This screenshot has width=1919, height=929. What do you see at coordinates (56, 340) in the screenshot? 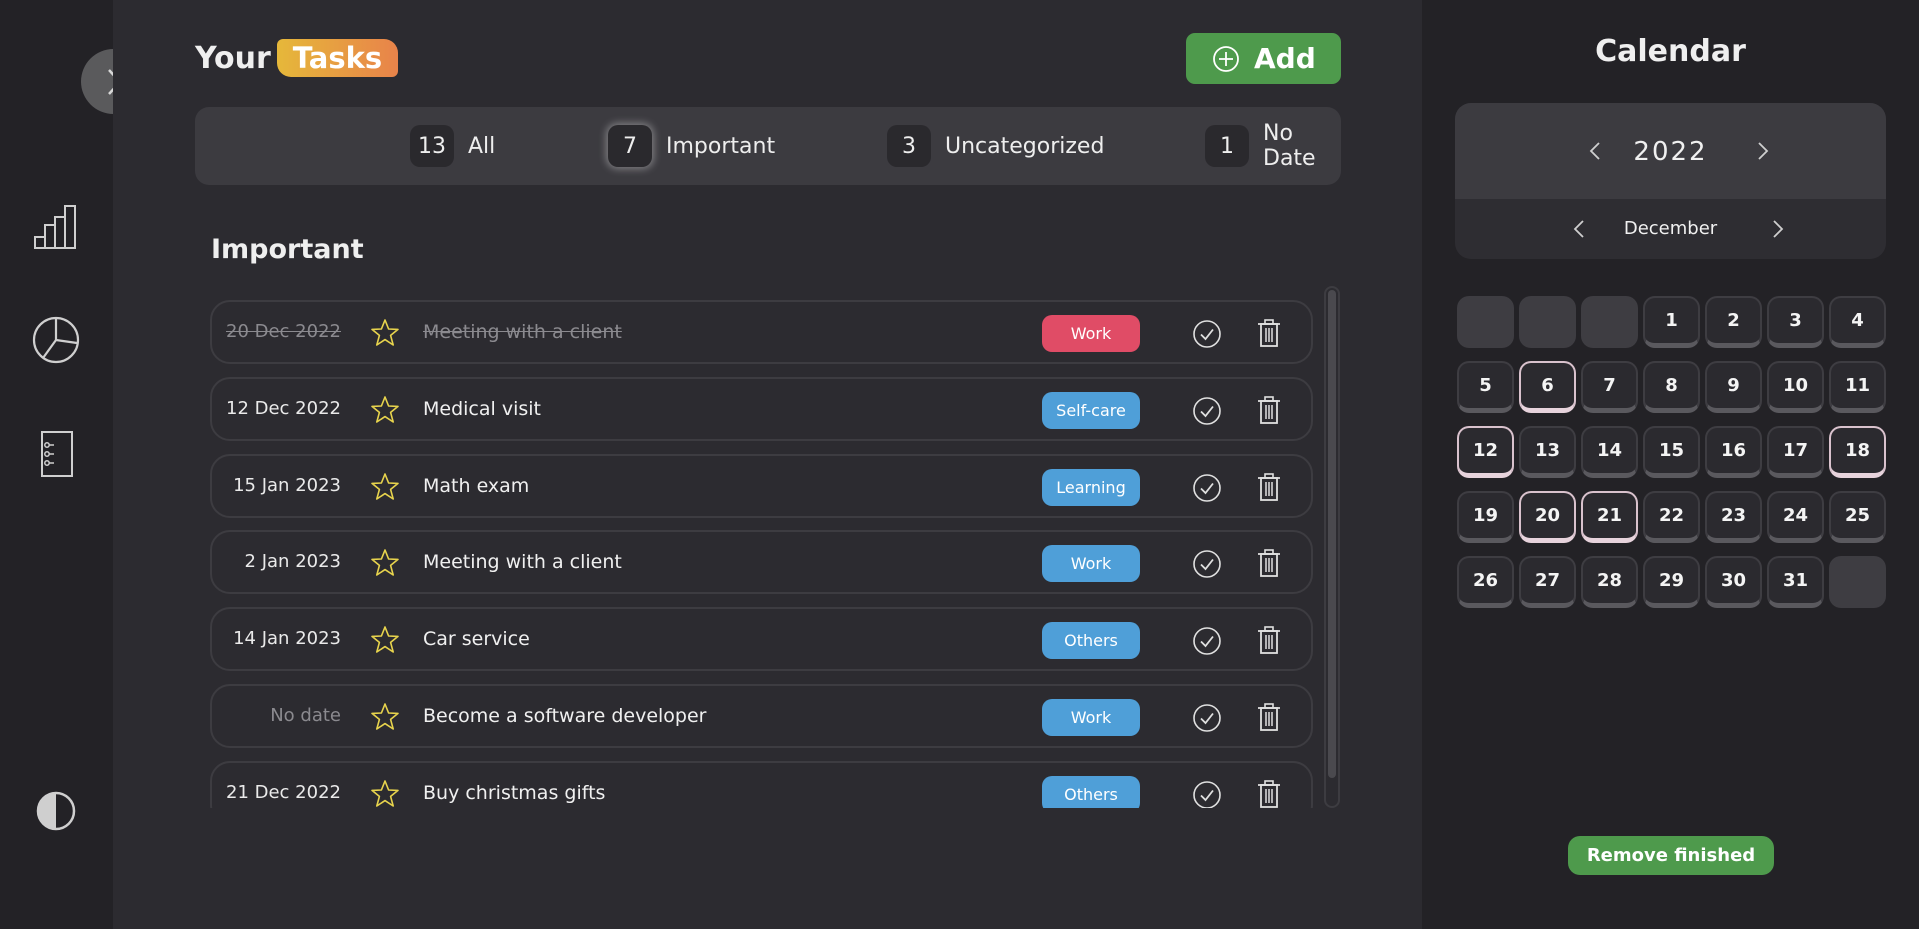
I see `sidebar-item-charts` at bounding box center [56, 340].